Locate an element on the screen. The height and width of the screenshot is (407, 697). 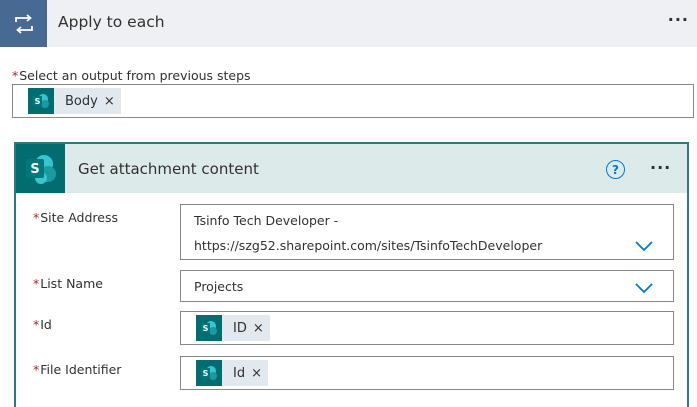
file-identifier-label: *File Identifier is located at coordinates (77, 369).